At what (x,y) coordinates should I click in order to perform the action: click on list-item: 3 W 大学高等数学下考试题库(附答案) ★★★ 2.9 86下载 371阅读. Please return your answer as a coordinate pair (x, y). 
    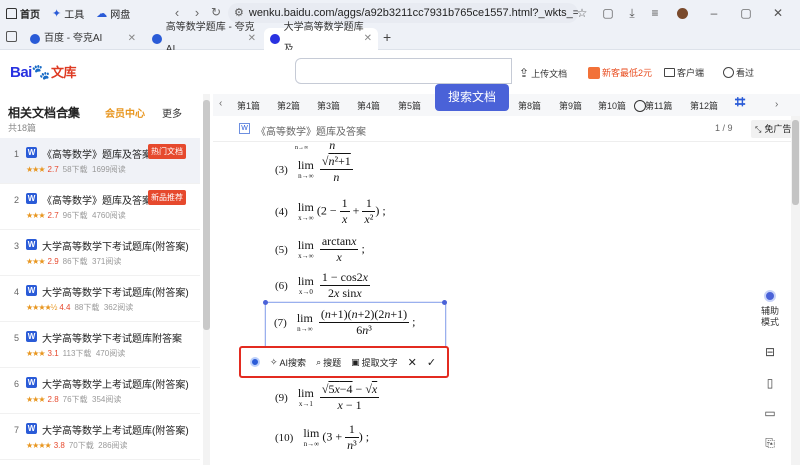
    Looking at the image, I should click on (100, 253).